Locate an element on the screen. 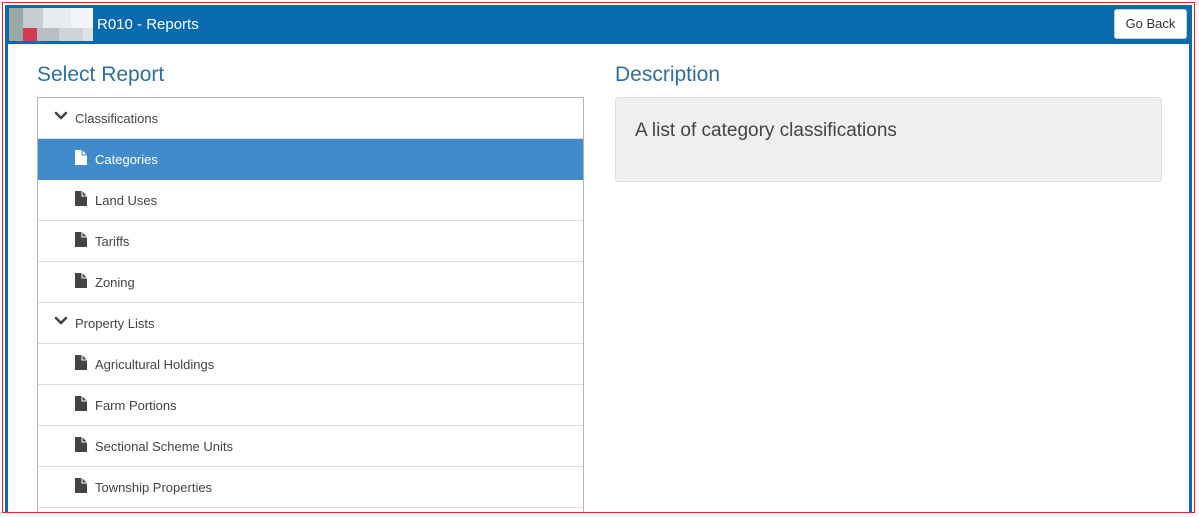 This screenshot has height=517, width=1199. tree-item-row: Agricultural Holdings is located at coordinates (310, 364).